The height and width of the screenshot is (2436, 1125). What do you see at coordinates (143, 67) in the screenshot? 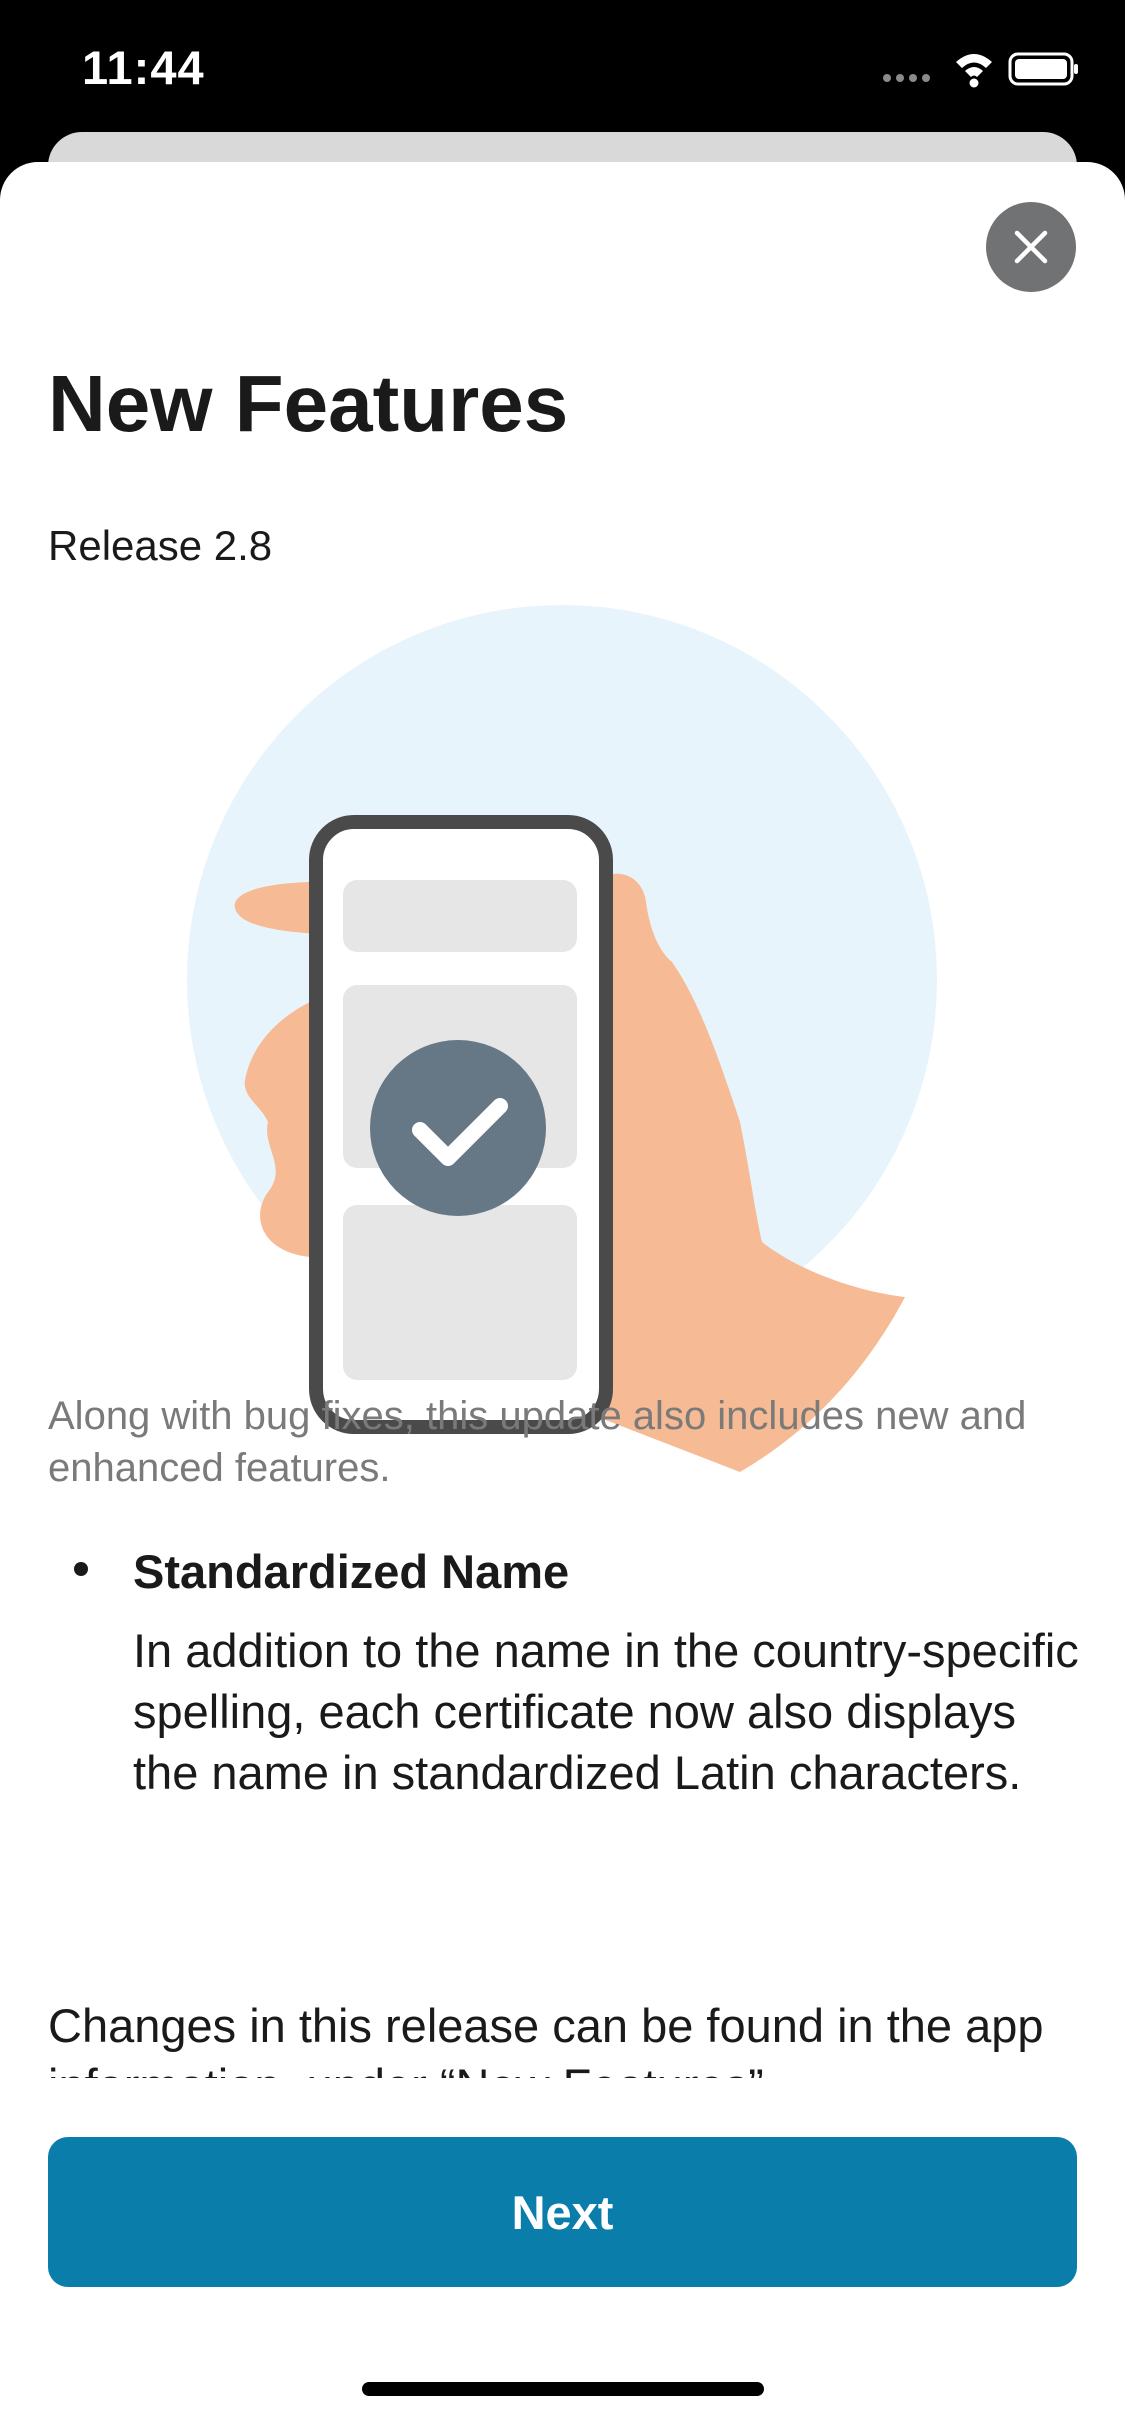
I see `status-time: 11:44` at bounding box center [143, 67].